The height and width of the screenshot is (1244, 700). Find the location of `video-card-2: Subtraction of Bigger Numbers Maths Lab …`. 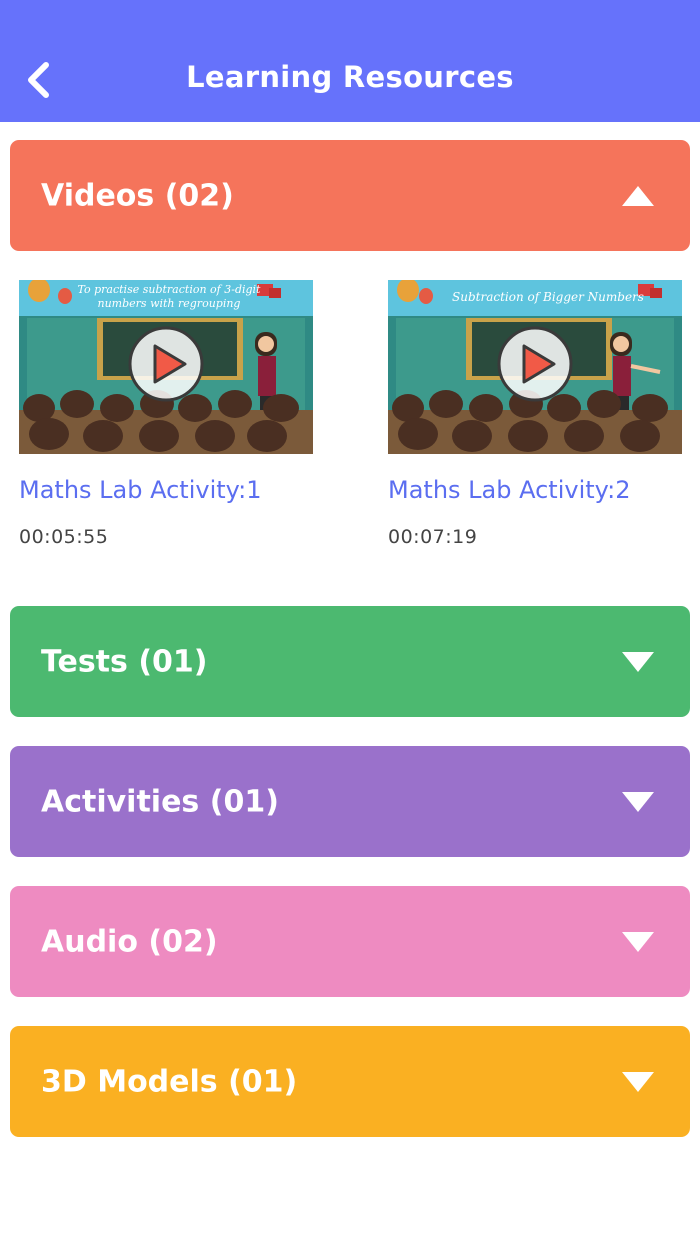

video-card-2: Subtraction of Bigger Numbers Maths Lab … is located at coordinates (535, 414).